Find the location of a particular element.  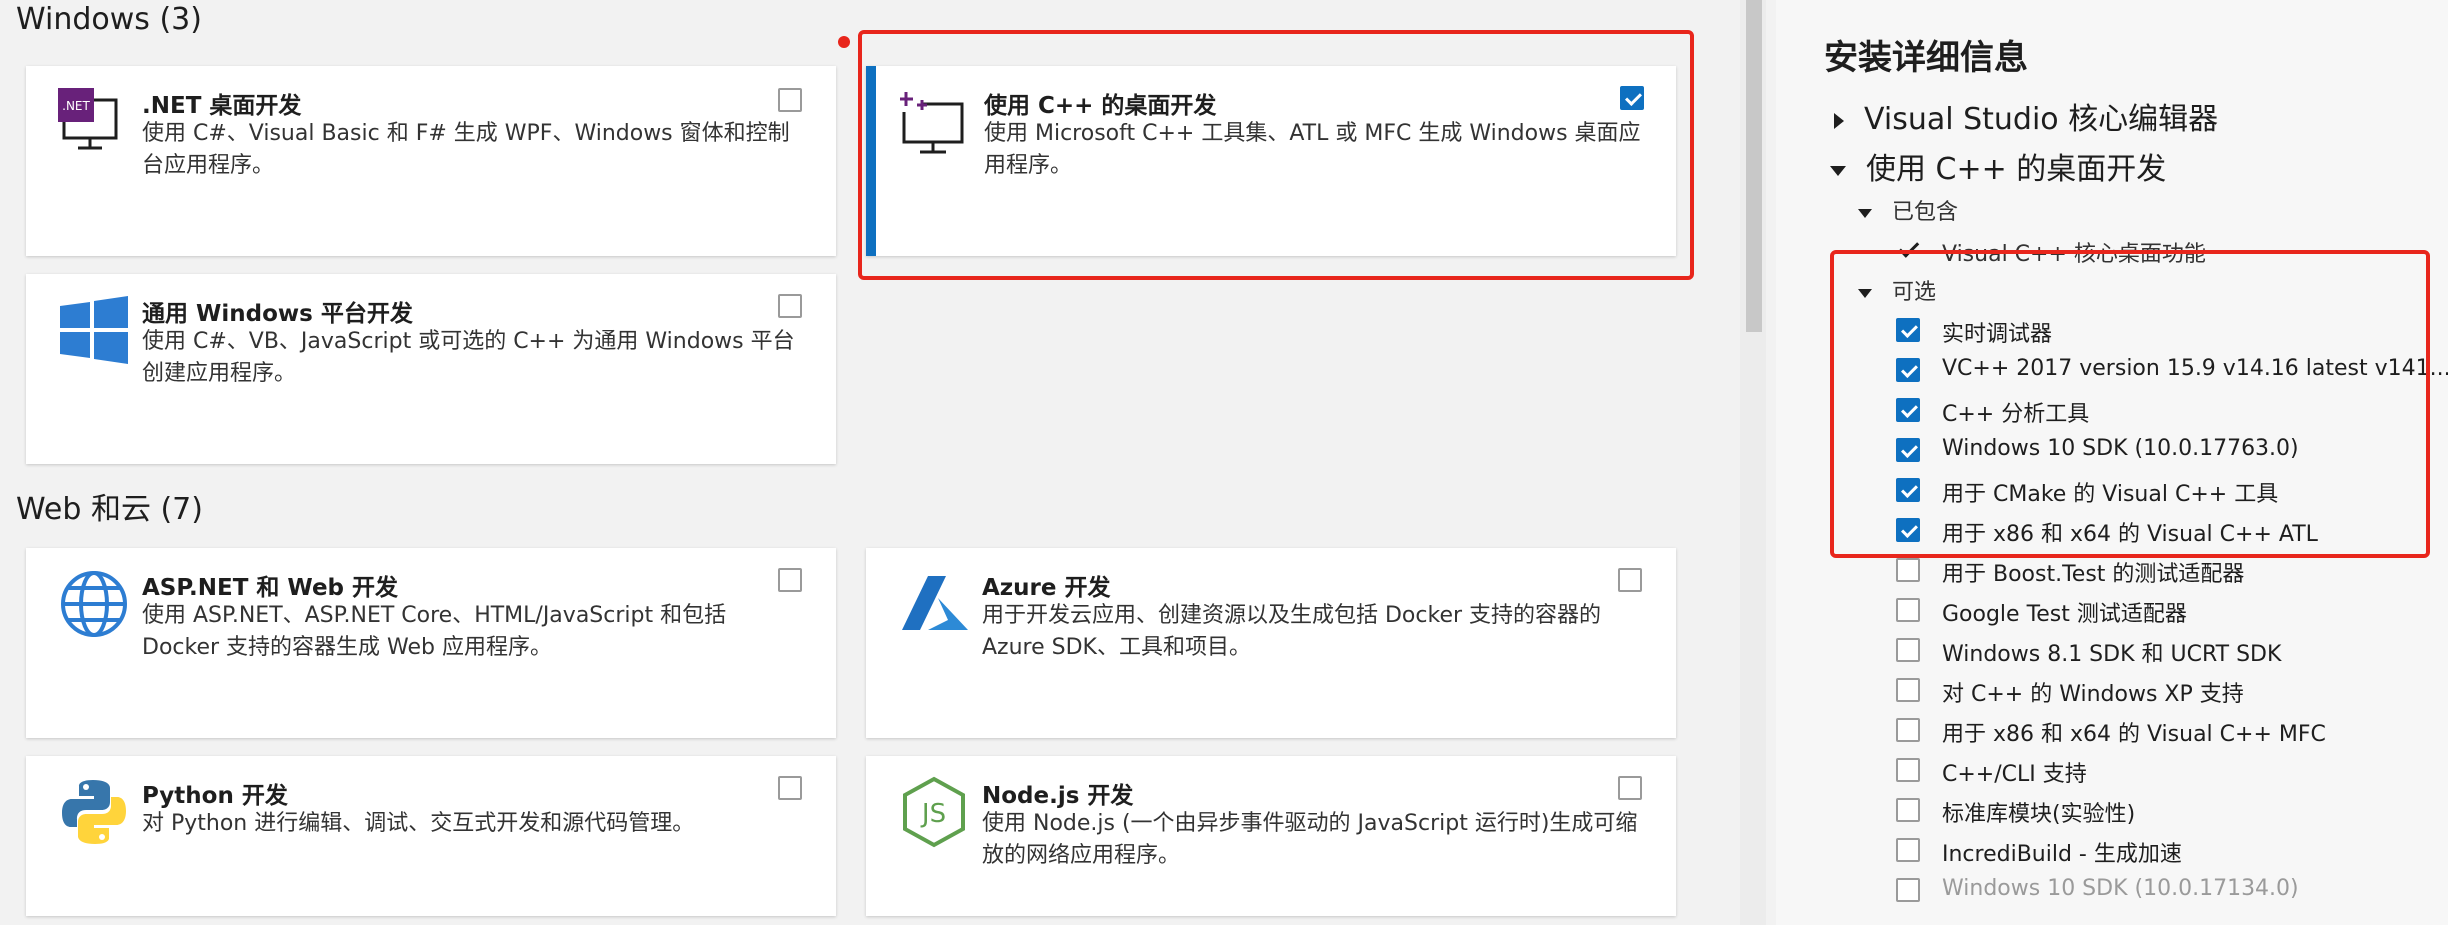

workload-title: Node.js 开发 is located at coordinates (1058, 796).